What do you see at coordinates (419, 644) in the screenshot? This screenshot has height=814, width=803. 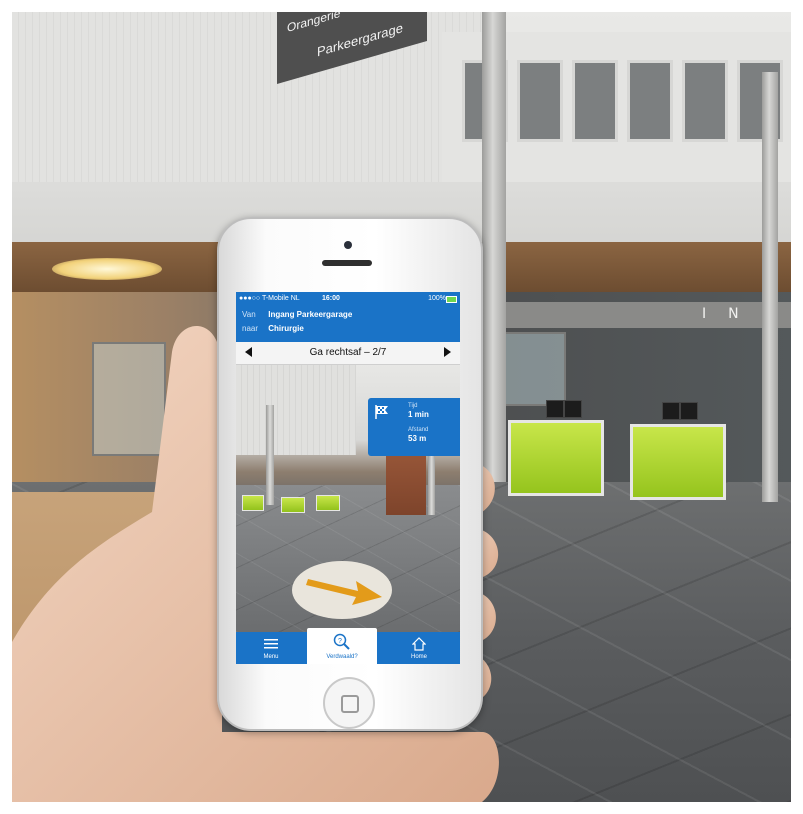 I see `home-icon` at bounding box center [419, 644].